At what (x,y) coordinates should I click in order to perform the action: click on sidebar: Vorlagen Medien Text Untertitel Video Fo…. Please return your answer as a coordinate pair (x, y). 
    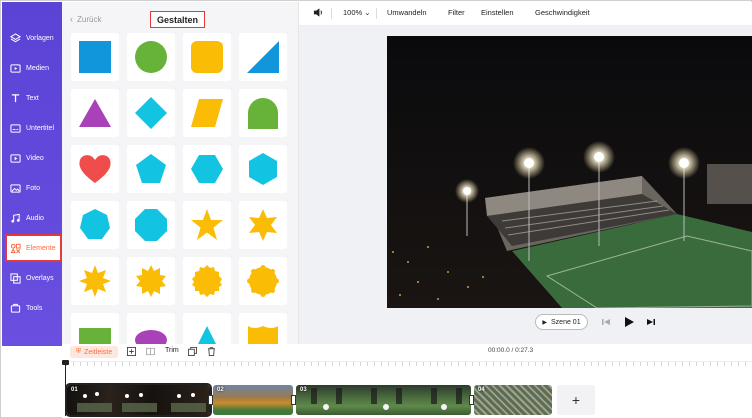
    Looking at the image, I should click on (32, 174).